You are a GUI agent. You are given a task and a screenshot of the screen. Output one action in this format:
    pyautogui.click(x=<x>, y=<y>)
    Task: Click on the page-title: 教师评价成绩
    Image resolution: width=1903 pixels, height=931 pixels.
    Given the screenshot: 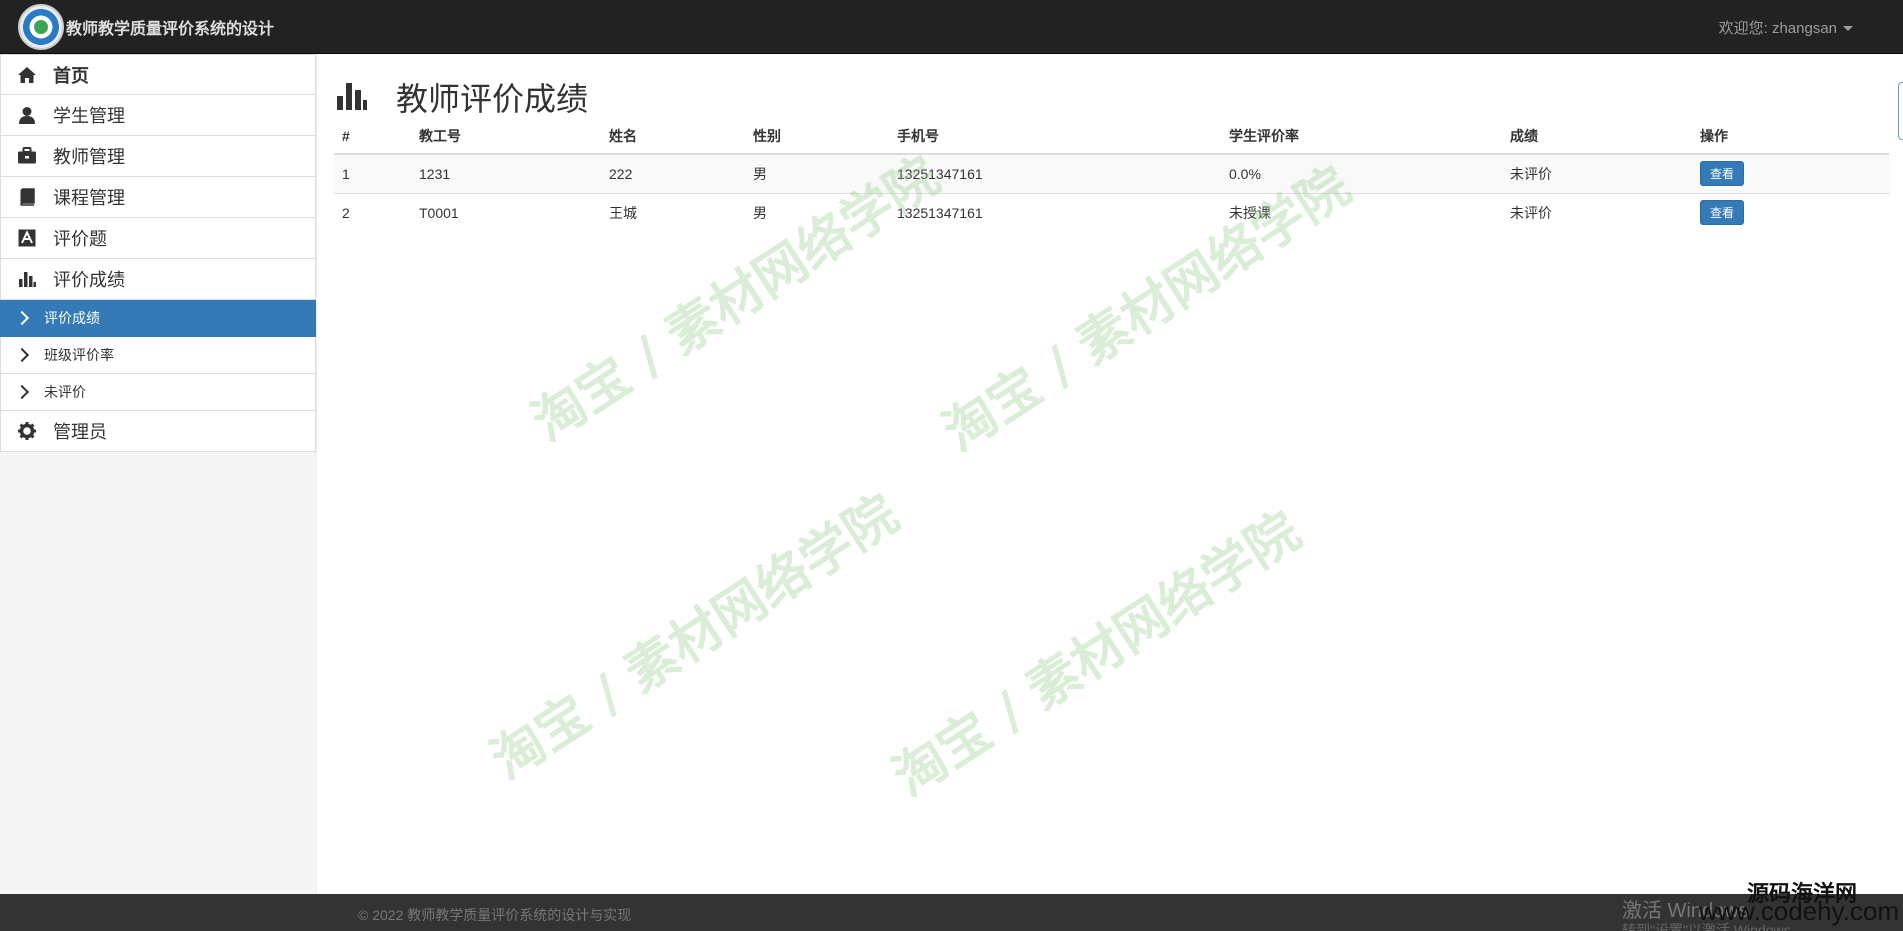 What is the action you would take?
    pyautogui.click(x=492, y=99)
    